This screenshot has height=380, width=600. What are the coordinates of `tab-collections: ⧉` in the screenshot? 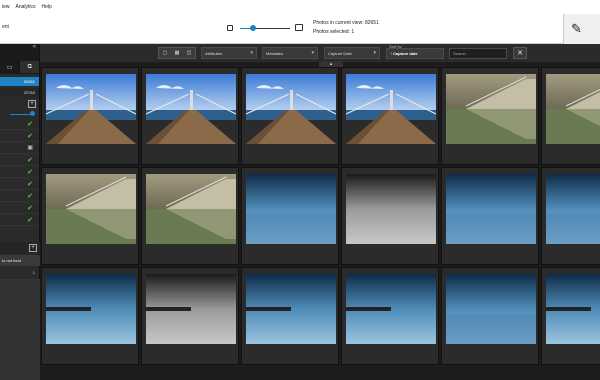 It's located at (29, 67).